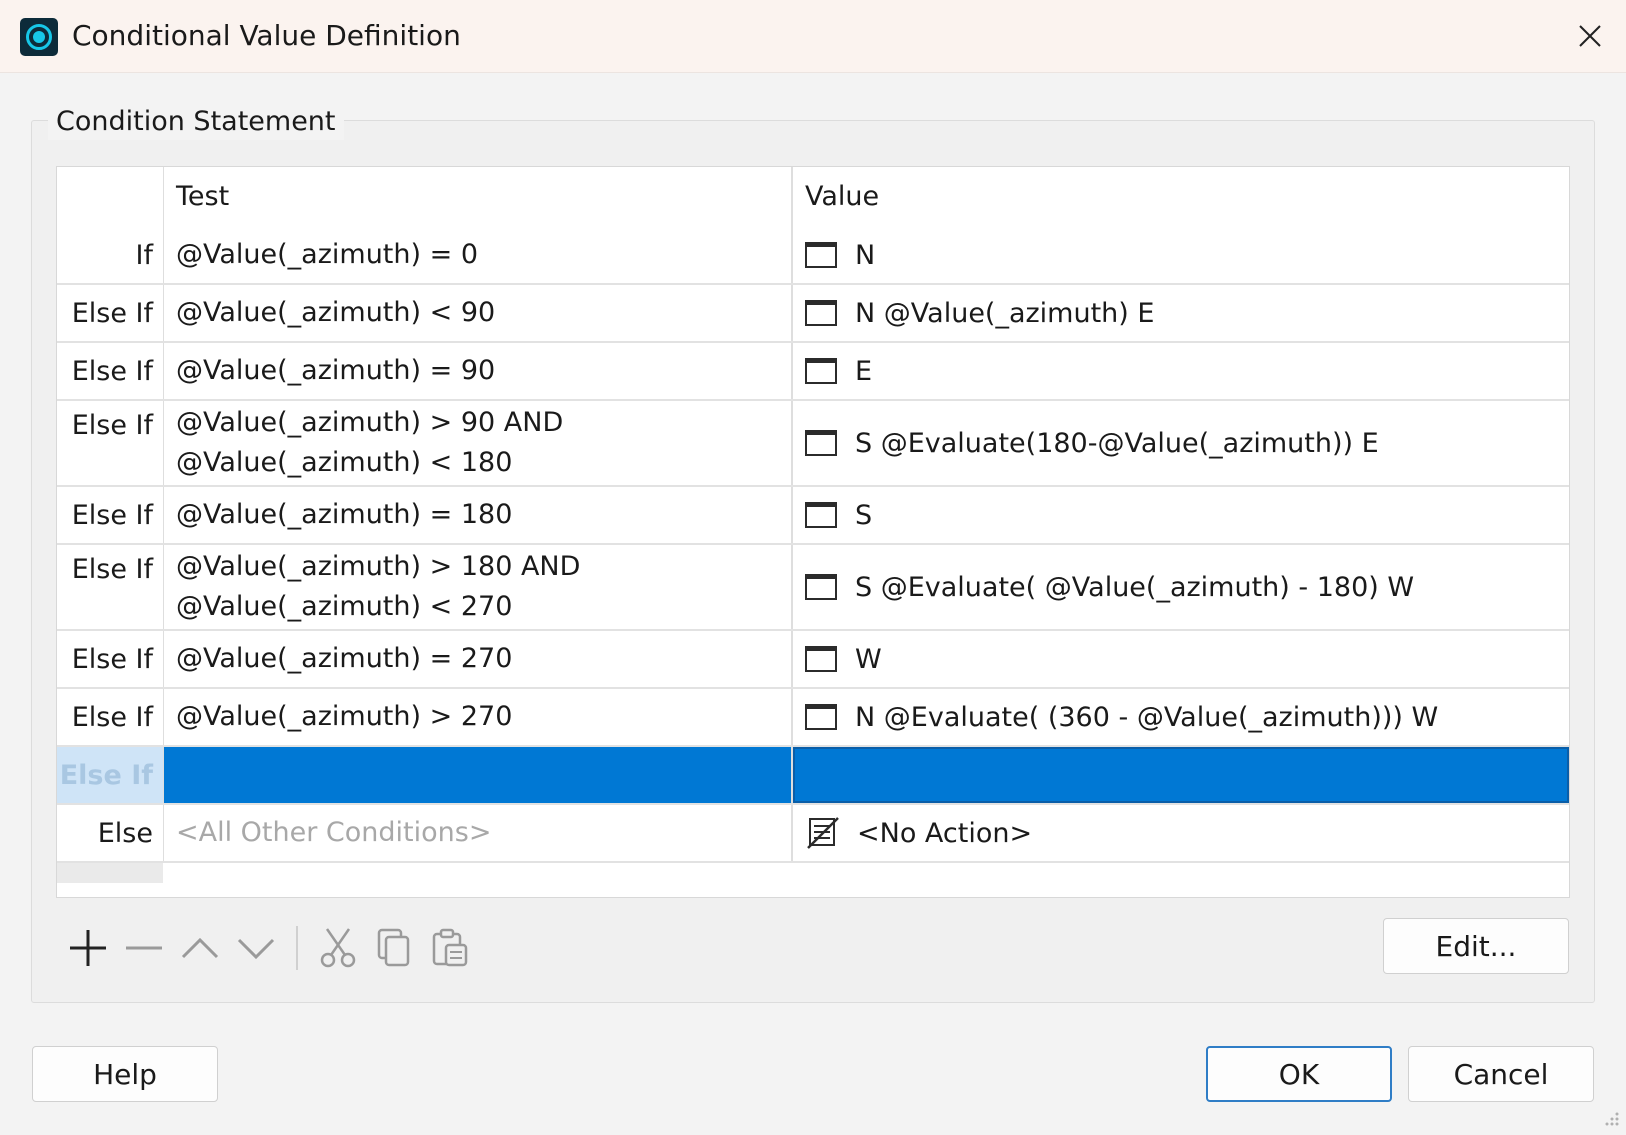  I want to click on grid-header: Test Value, so click(813, 197).